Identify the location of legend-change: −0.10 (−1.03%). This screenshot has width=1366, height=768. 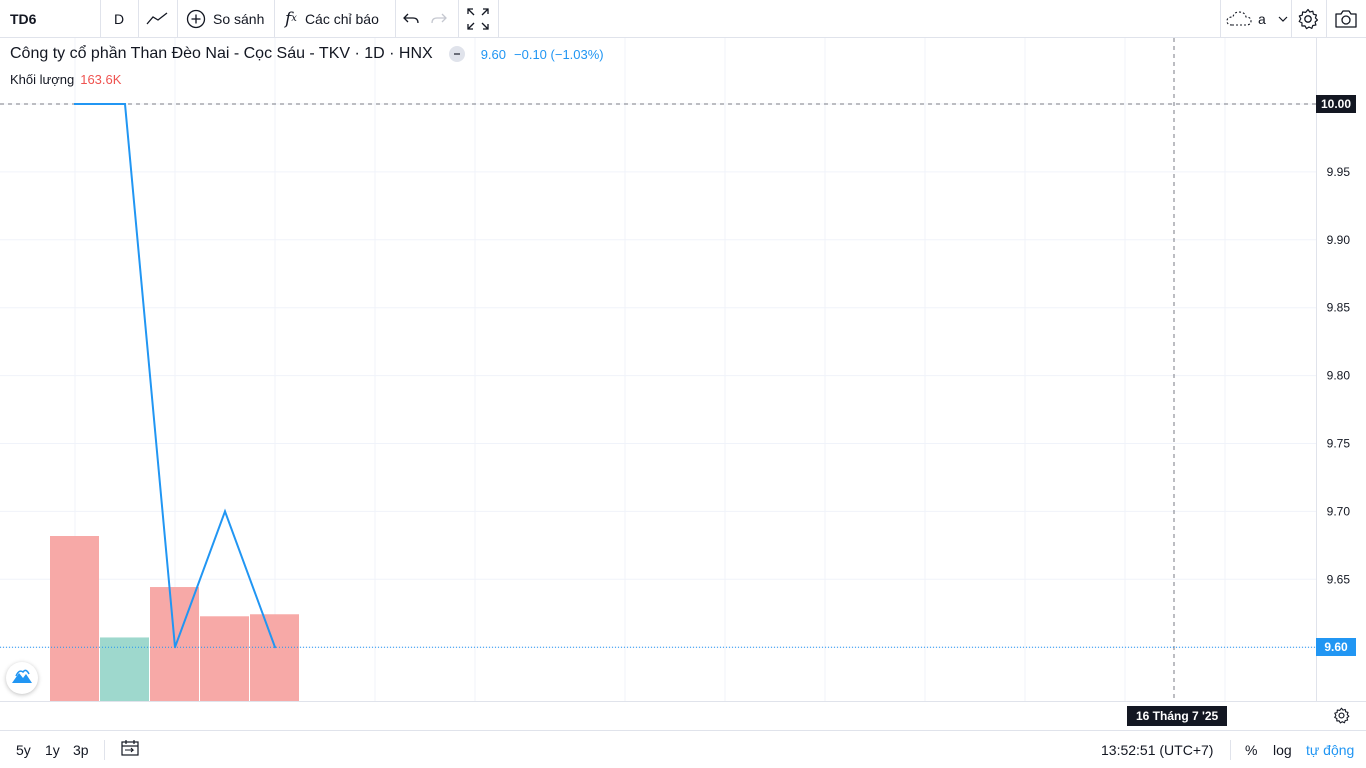
(559, 54).